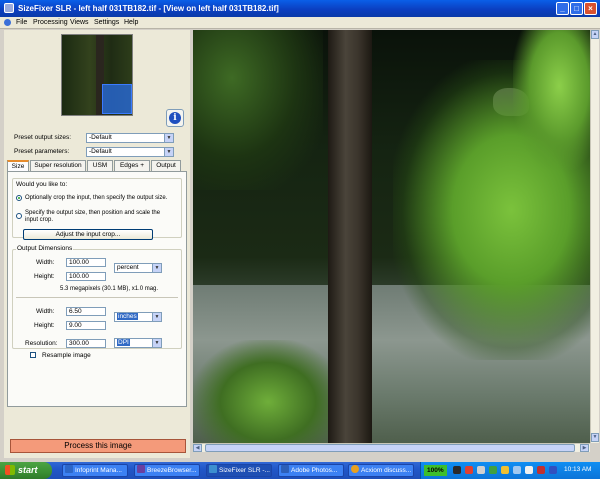 The image size is (600, 479). What do you see at coordinates (117, 99) in the screenshot?
I see `view-selection-rect` at bounding box center [117, 99].